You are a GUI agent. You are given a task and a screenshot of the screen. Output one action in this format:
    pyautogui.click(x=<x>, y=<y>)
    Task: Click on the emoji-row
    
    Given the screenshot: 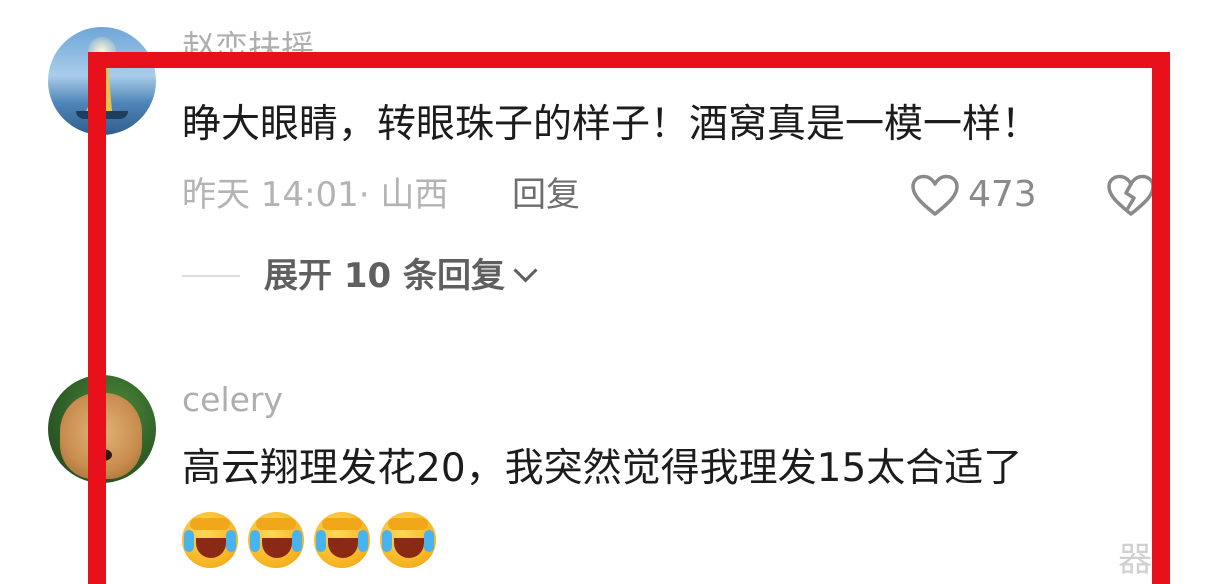 What is the action you would take?
    pyautogui.click(x=309, y=544)
    